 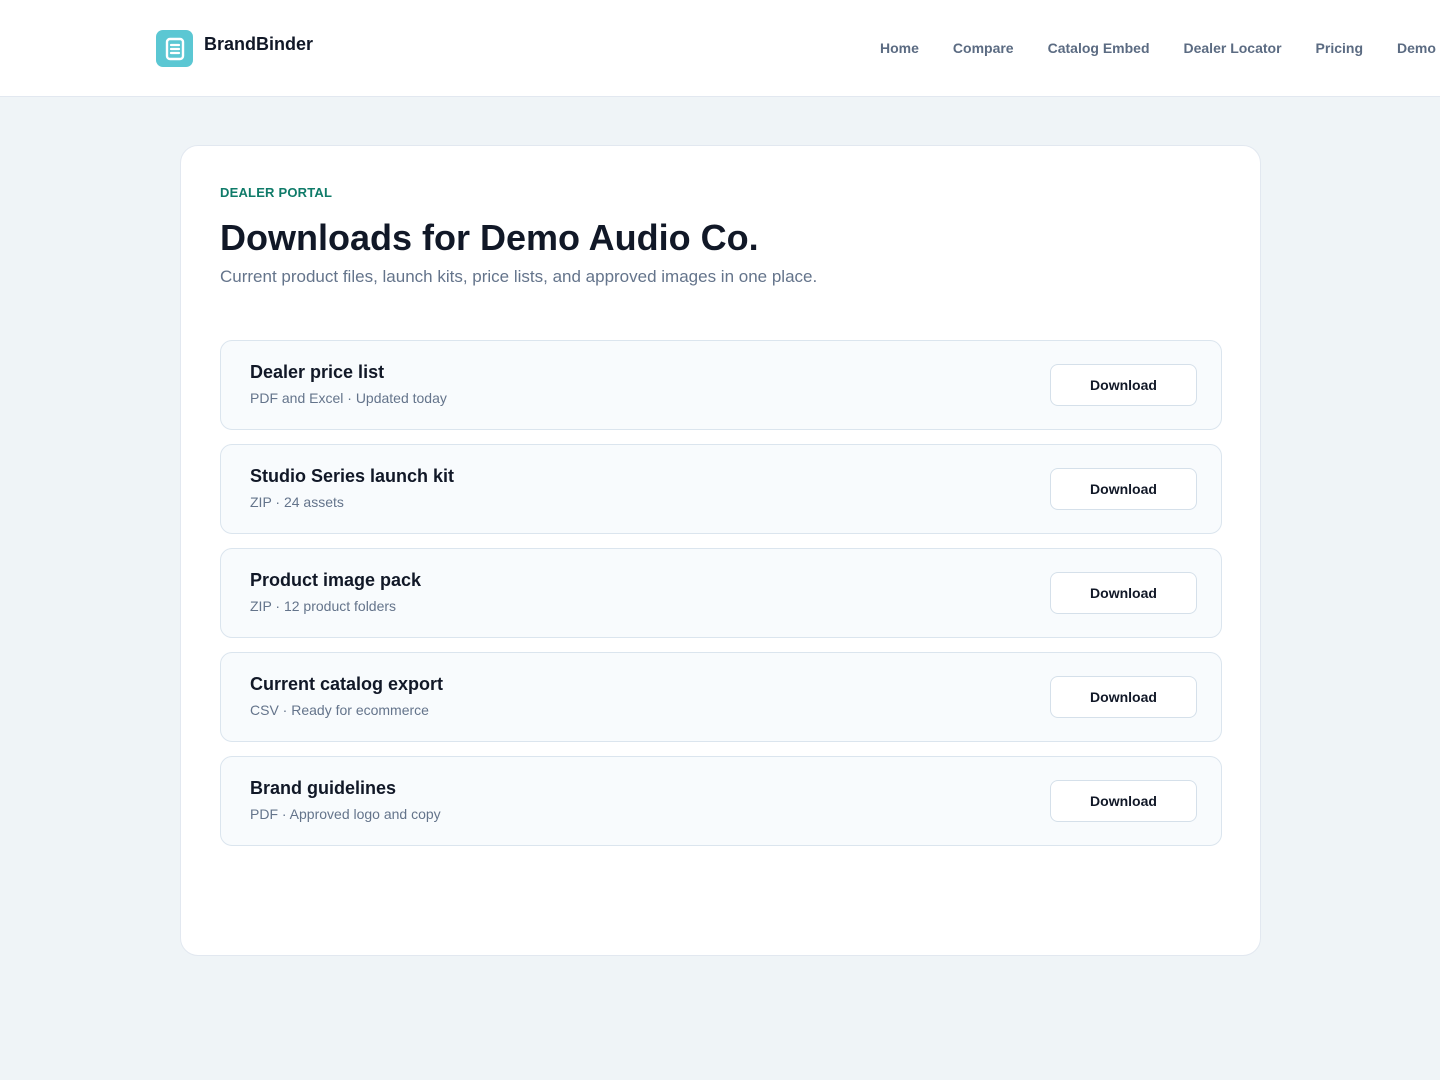 What do you see at coordinates (174, 48) in the screenshot?
I see `document-list-icon` at bounding box center [174, 48].